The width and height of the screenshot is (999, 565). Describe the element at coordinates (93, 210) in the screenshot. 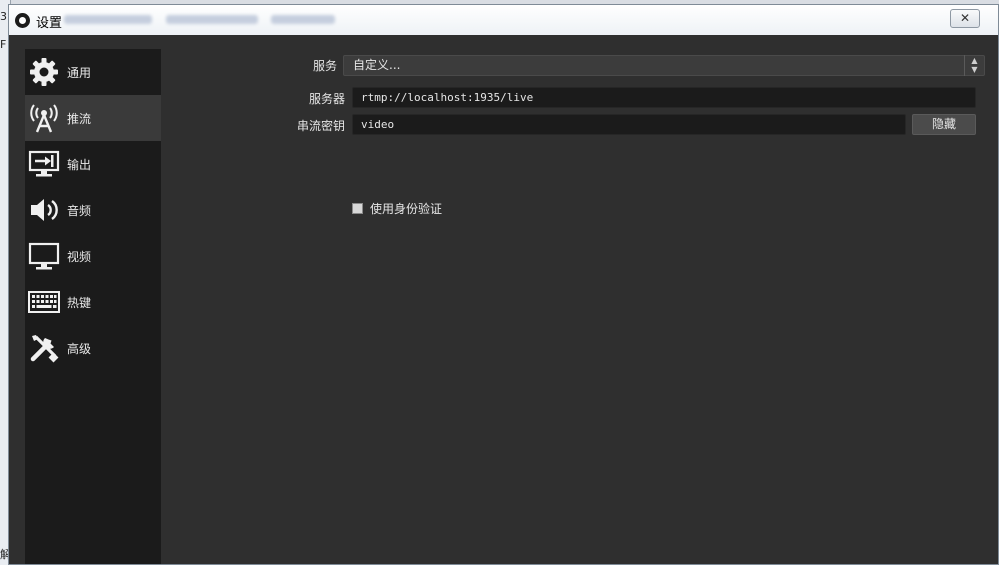

I see `sidebar-item-audio: 音频` at that location.